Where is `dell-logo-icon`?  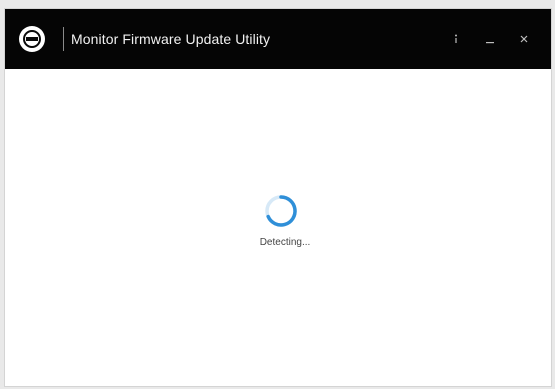
dell-logo-icon is located at coordinates (32, 39).